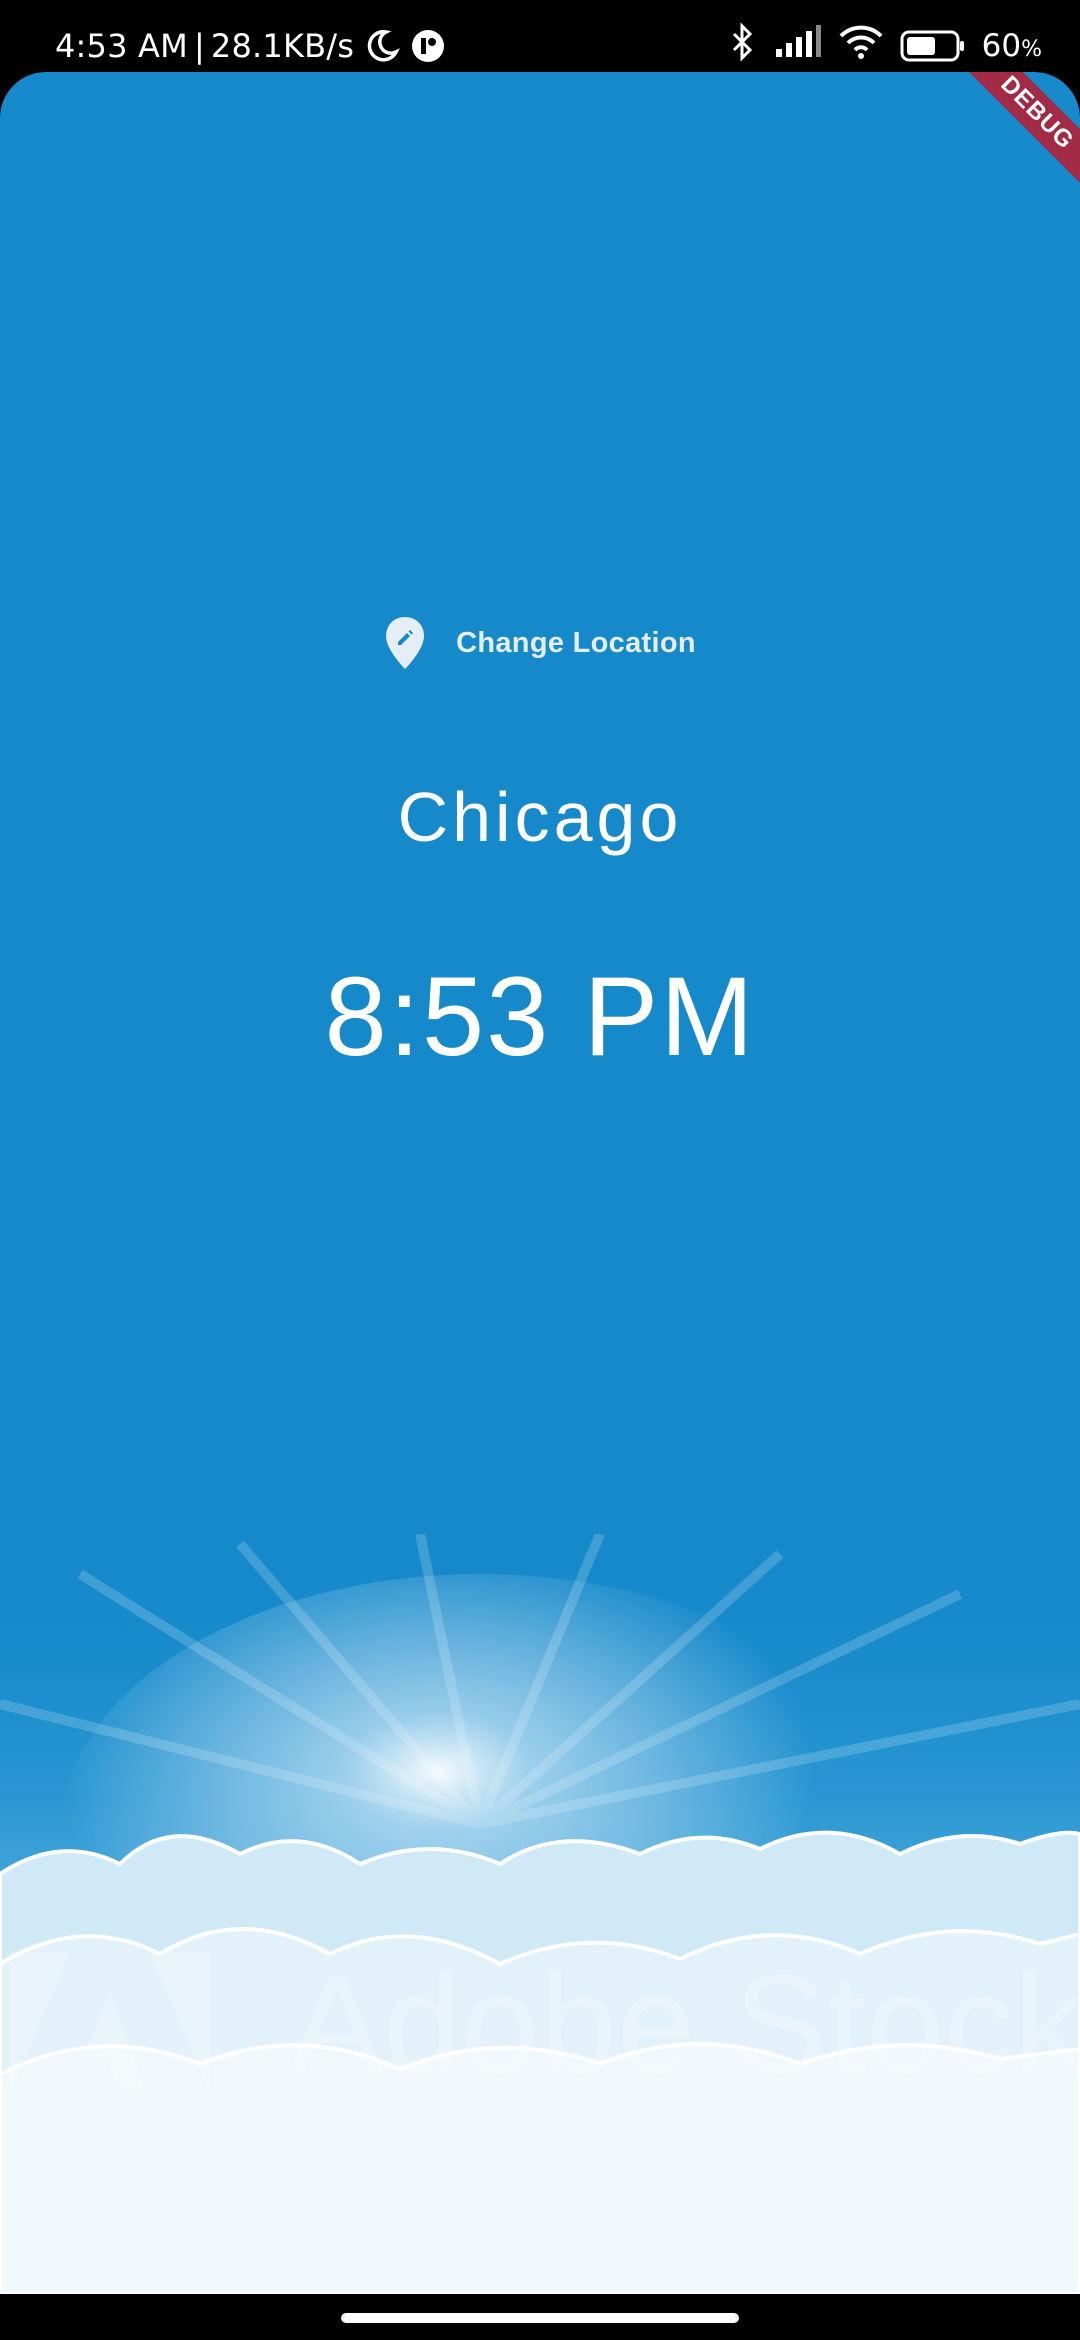 The width and height of the screenshot is (1080, 2340). I want to click on change-location-row: Change Location, so click(540, 643).